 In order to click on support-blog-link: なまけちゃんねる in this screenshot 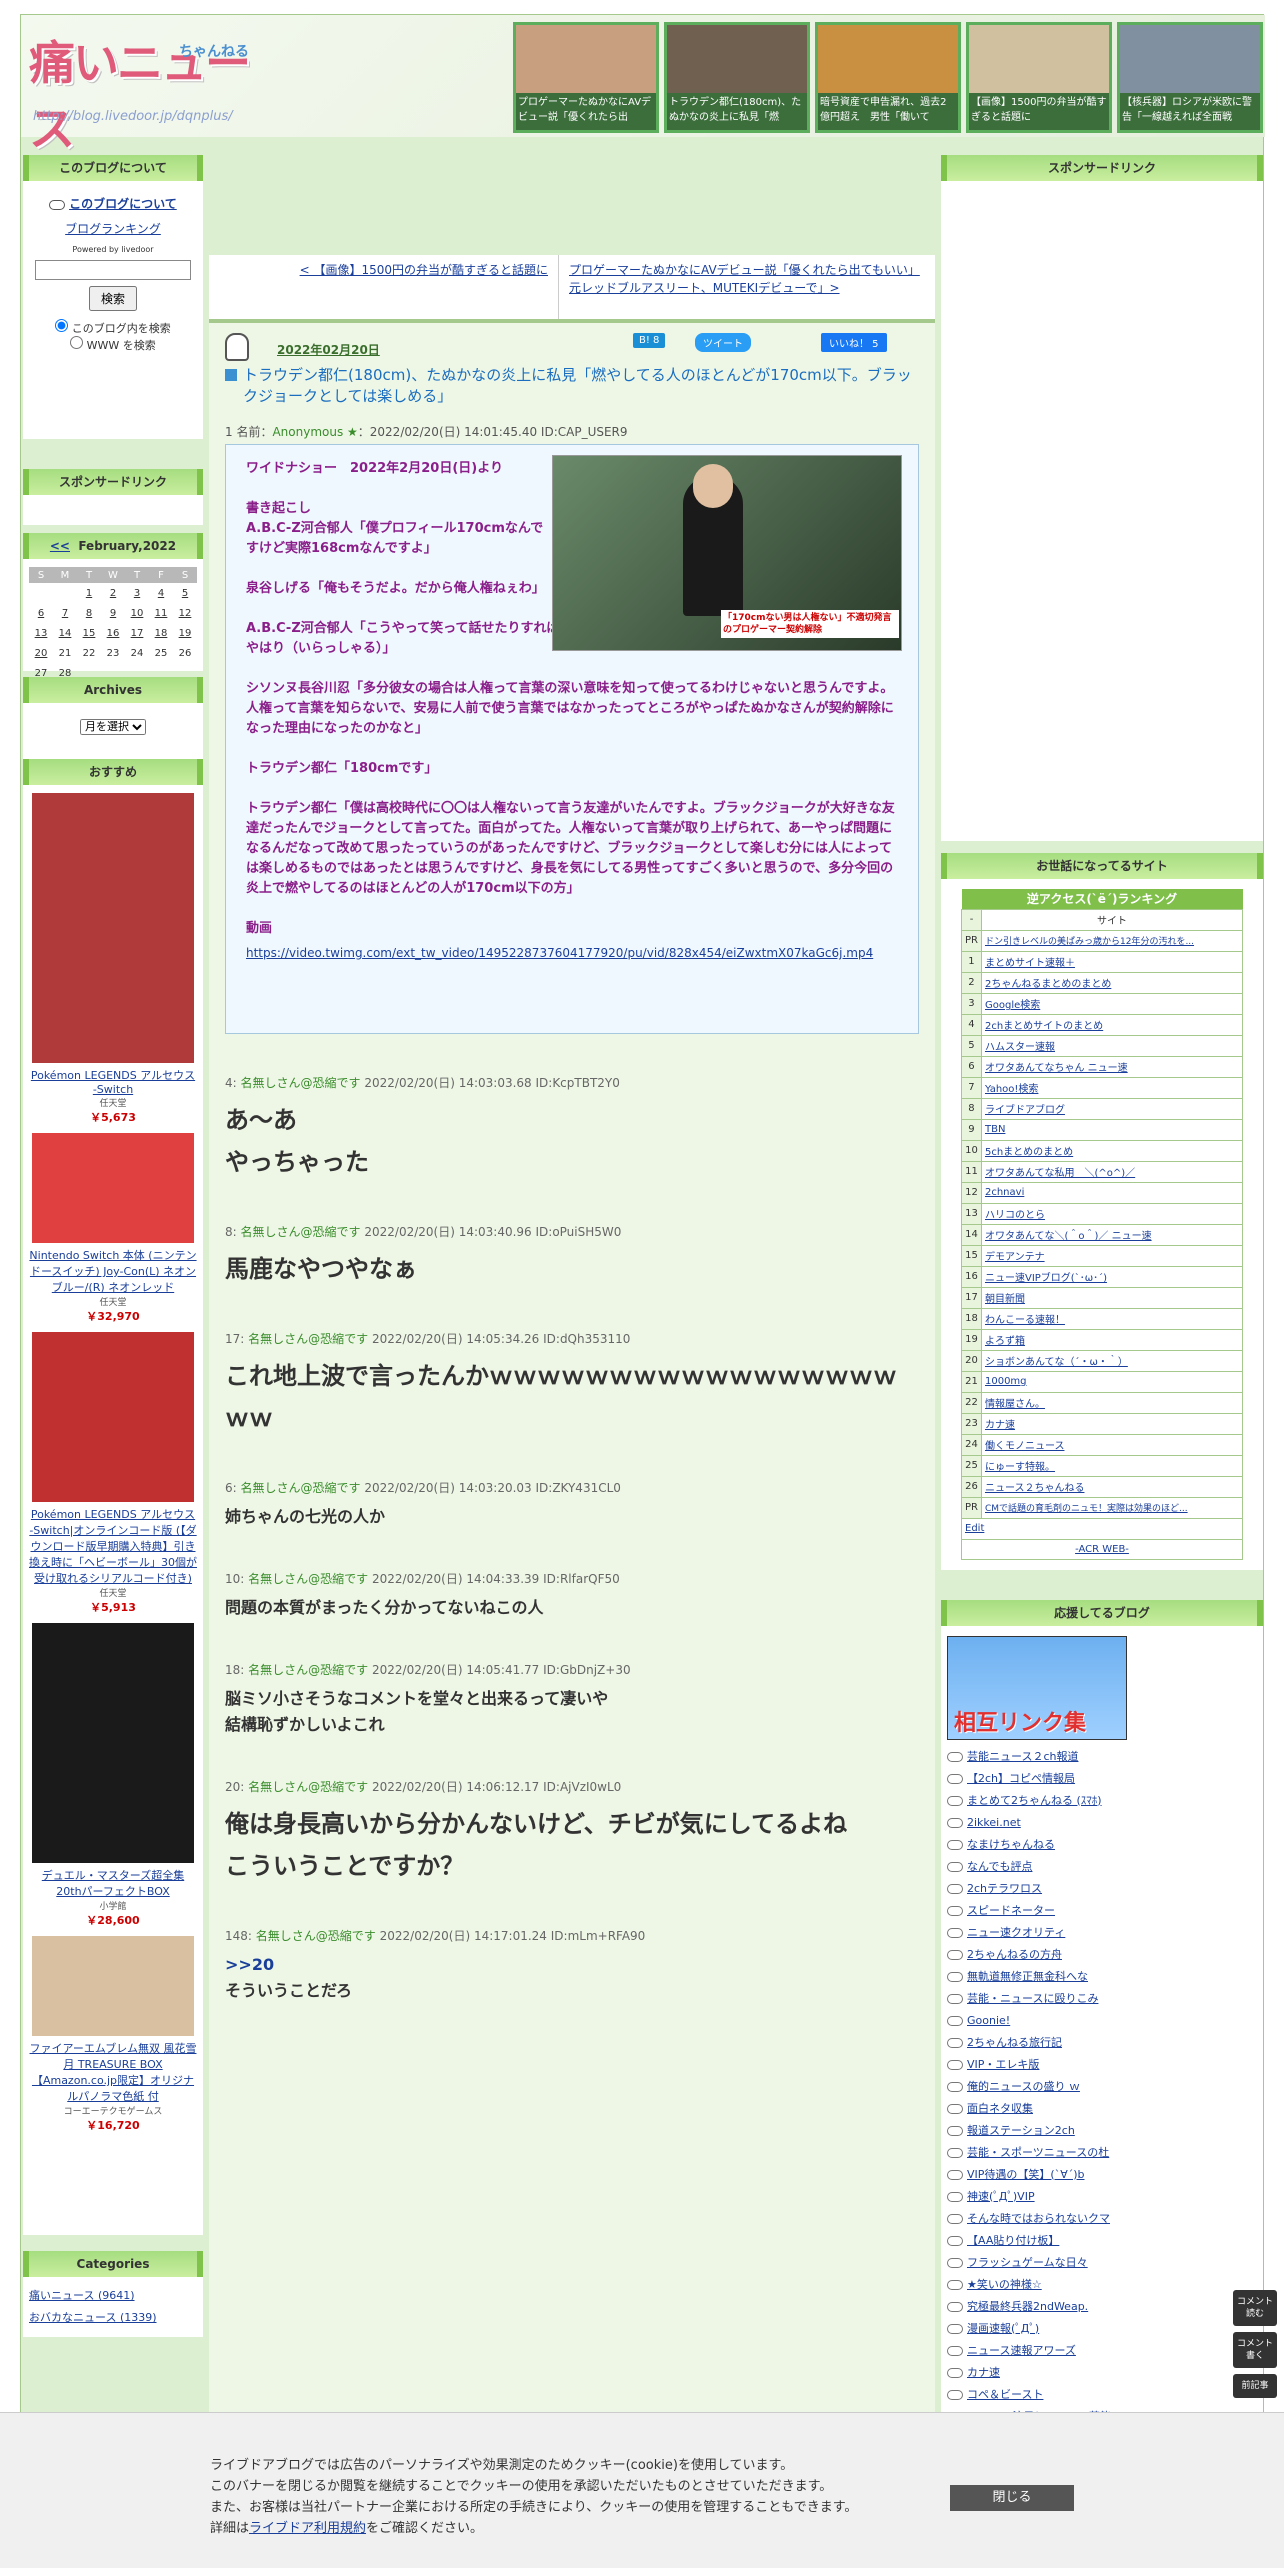, I will do `click(1011, 1845)`.